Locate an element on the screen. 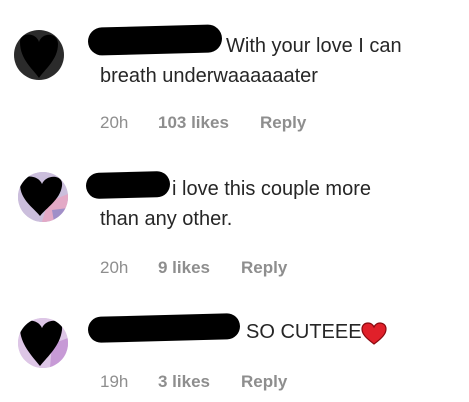  comment-text: SO CUTEEE is located at coordinates (304, 332).